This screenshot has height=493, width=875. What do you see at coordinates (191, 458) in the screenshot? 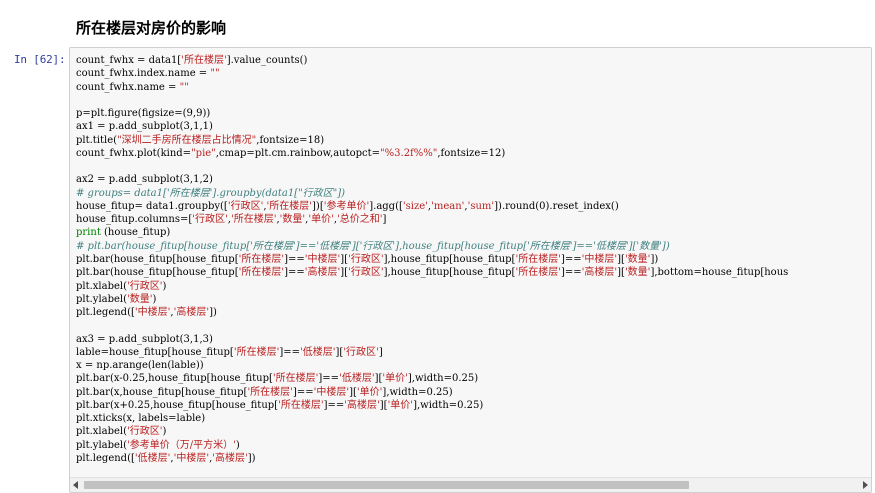
I see `code-token: '中楼层'` at bounding box center [191, 458].